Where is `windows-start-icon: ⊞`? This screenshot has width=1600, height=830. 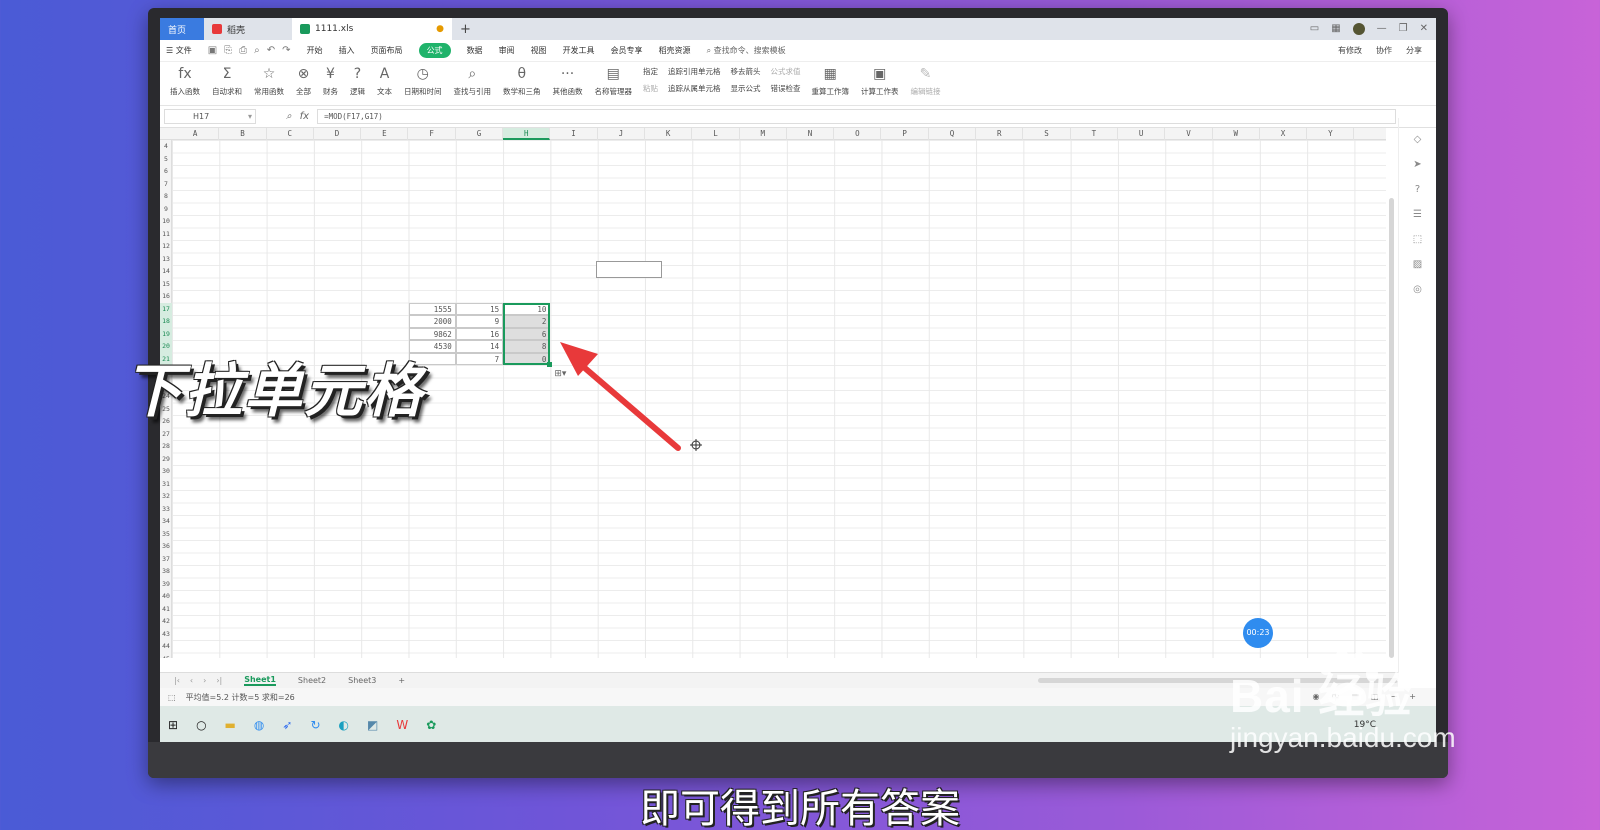 windows-start-icon: ⊞ is located at coordinates (173, 725).